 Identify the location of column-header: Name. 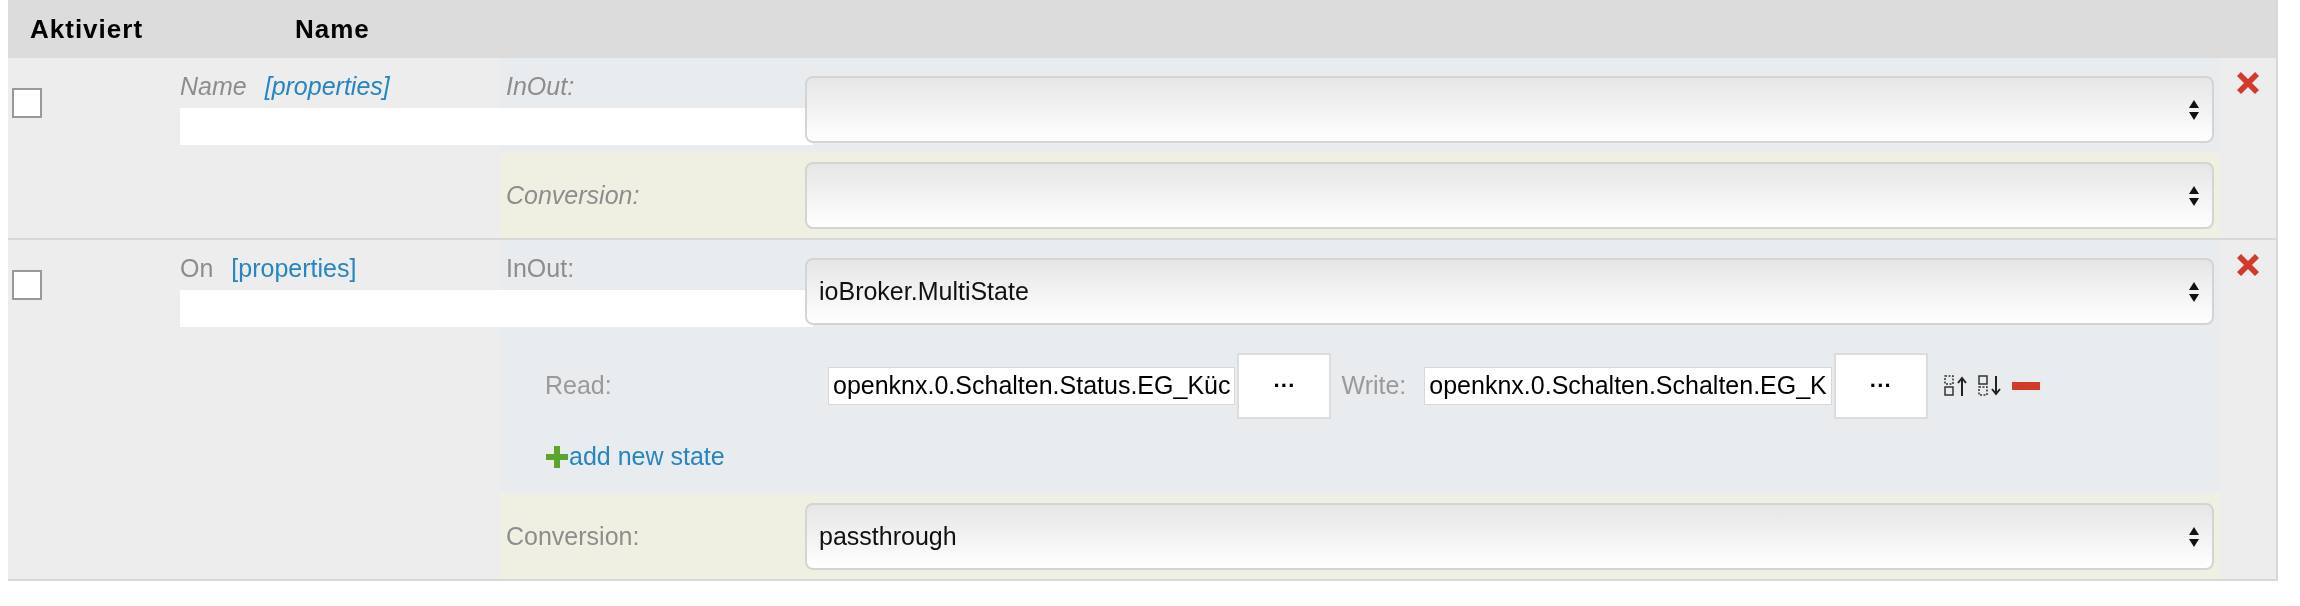
(332, 29).